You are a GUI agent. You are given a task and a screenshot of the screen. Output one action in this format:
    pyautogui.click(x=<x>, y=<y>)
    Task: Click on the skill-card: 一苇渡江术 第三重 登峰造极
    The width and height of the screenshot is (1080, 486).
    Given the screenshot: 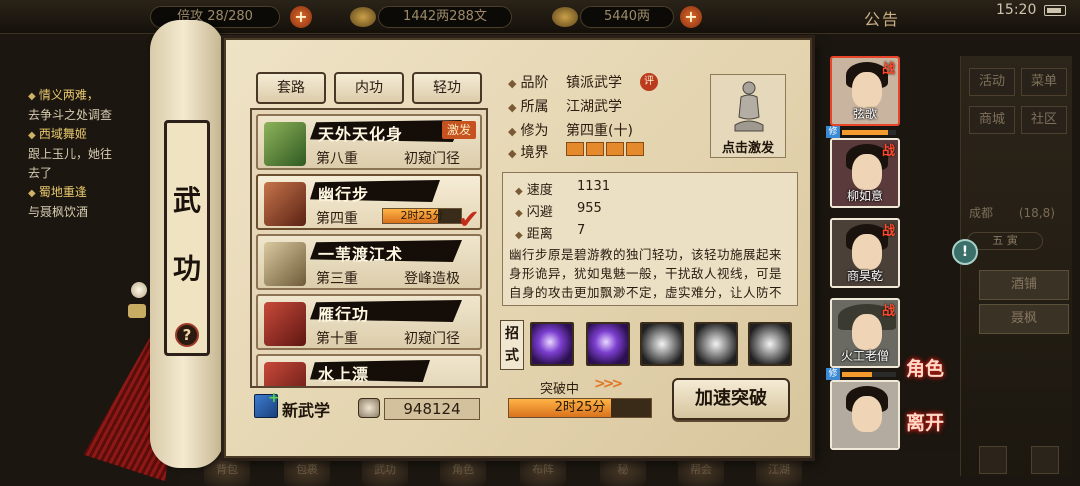 What is the action you would take?
    pyautogui.click(x=369, y=262)
    